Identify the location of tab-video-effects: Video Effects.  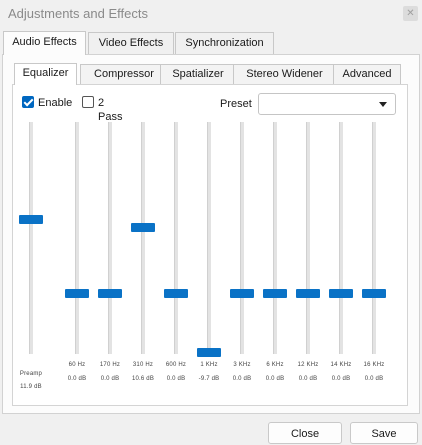
(131, 43).